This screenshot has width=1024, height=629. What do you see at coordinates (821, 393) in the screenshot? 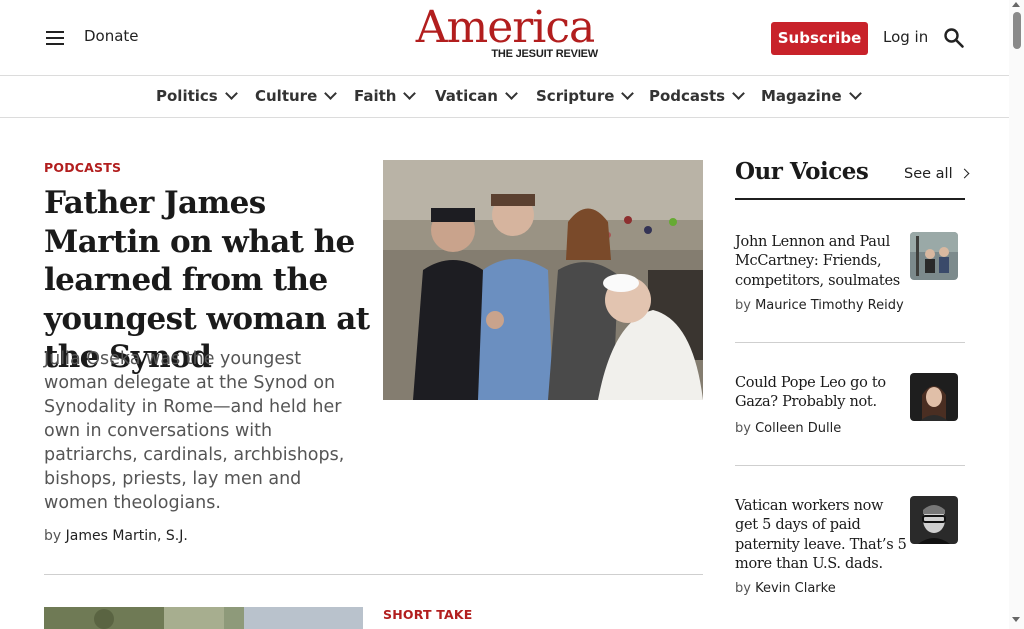
I see `voice-item-title: Could Pope Leo go to Gaza? Probably not.` at bounding box center [821, 393].